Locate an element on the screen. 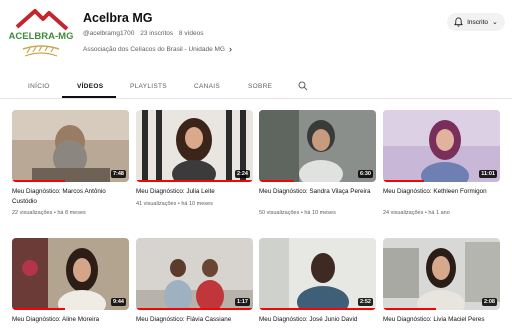 This screenshot has height=334, width=512. video-meta: 24 visualizações • há 1 ano is located at coordinates (416, 213).